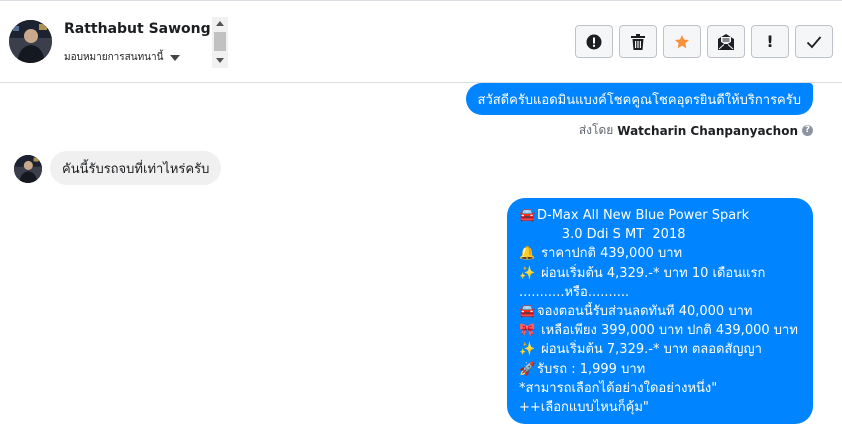  What do you see at coordinates (596, 130) in the screenshot?
I see `sent-by-prefix: ส่งโดย` at bounding box center [596, 130].